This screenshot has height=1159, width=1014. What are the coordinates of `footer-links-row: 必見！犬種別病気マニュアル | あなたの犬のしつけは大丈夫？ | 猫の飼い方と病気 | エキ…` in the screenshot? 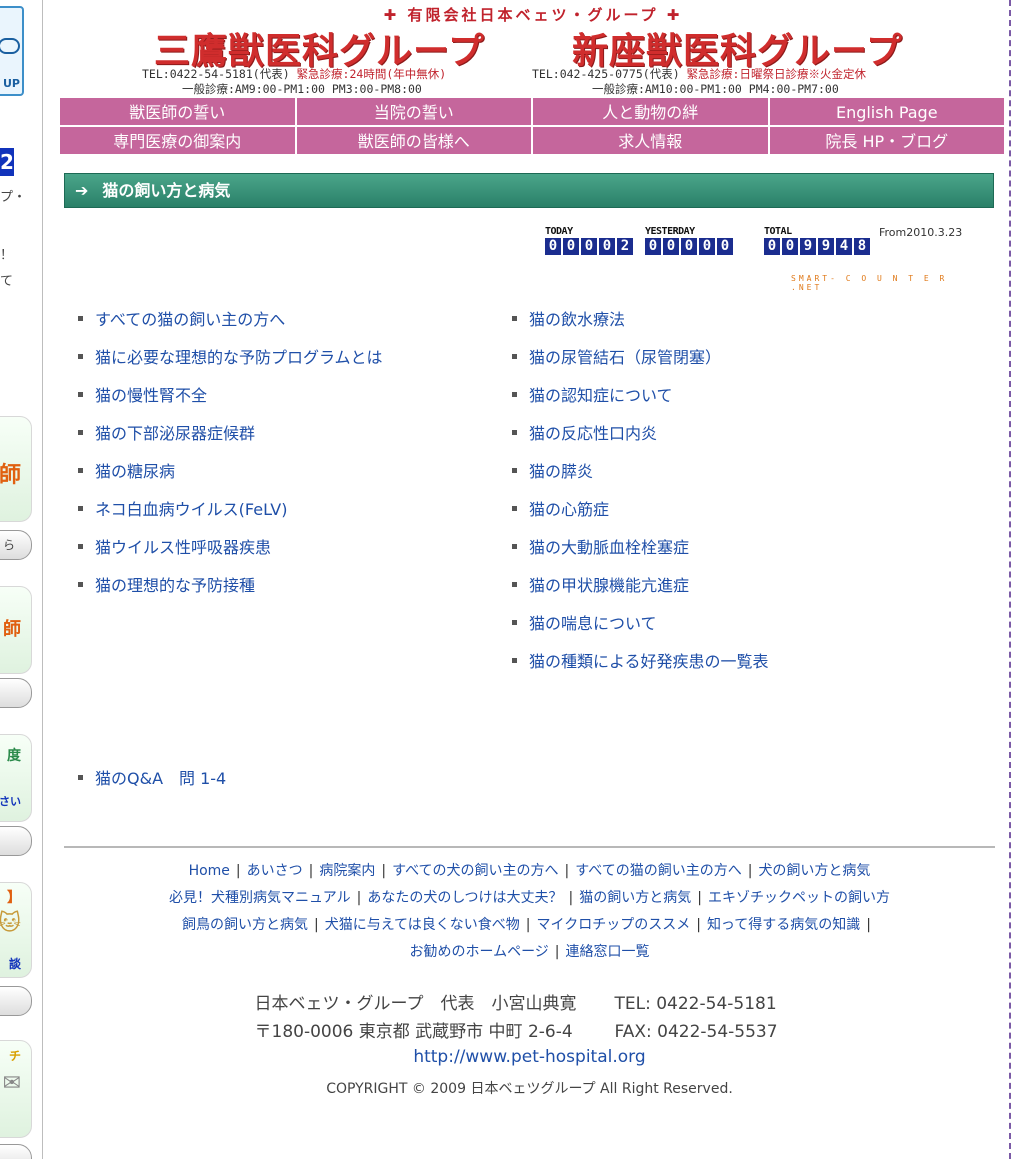 It's located at (529, 898).